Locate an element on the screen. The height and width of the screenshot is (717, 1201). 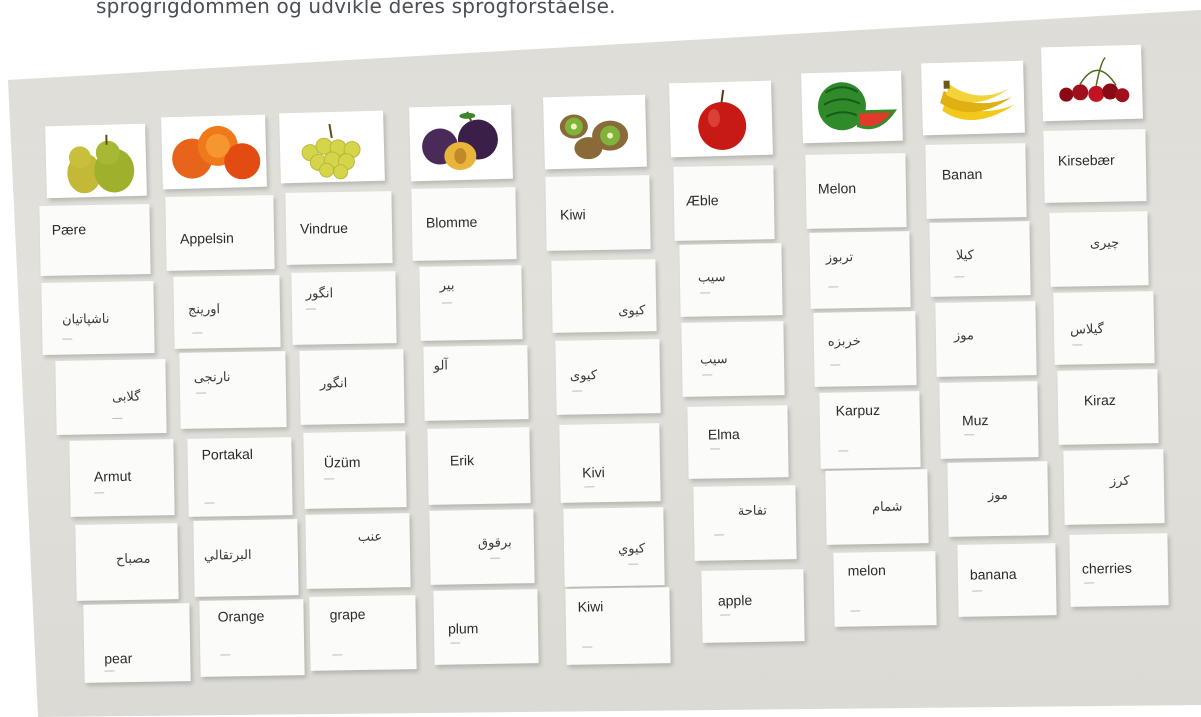
word-danish: Kiwi is located at coordinates (572, 214).